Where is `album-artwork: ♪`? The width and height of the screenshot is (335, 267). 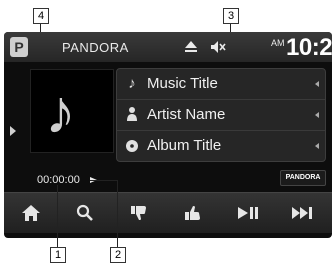 album-artwork: ♪ is located at coordinates (72, 111).